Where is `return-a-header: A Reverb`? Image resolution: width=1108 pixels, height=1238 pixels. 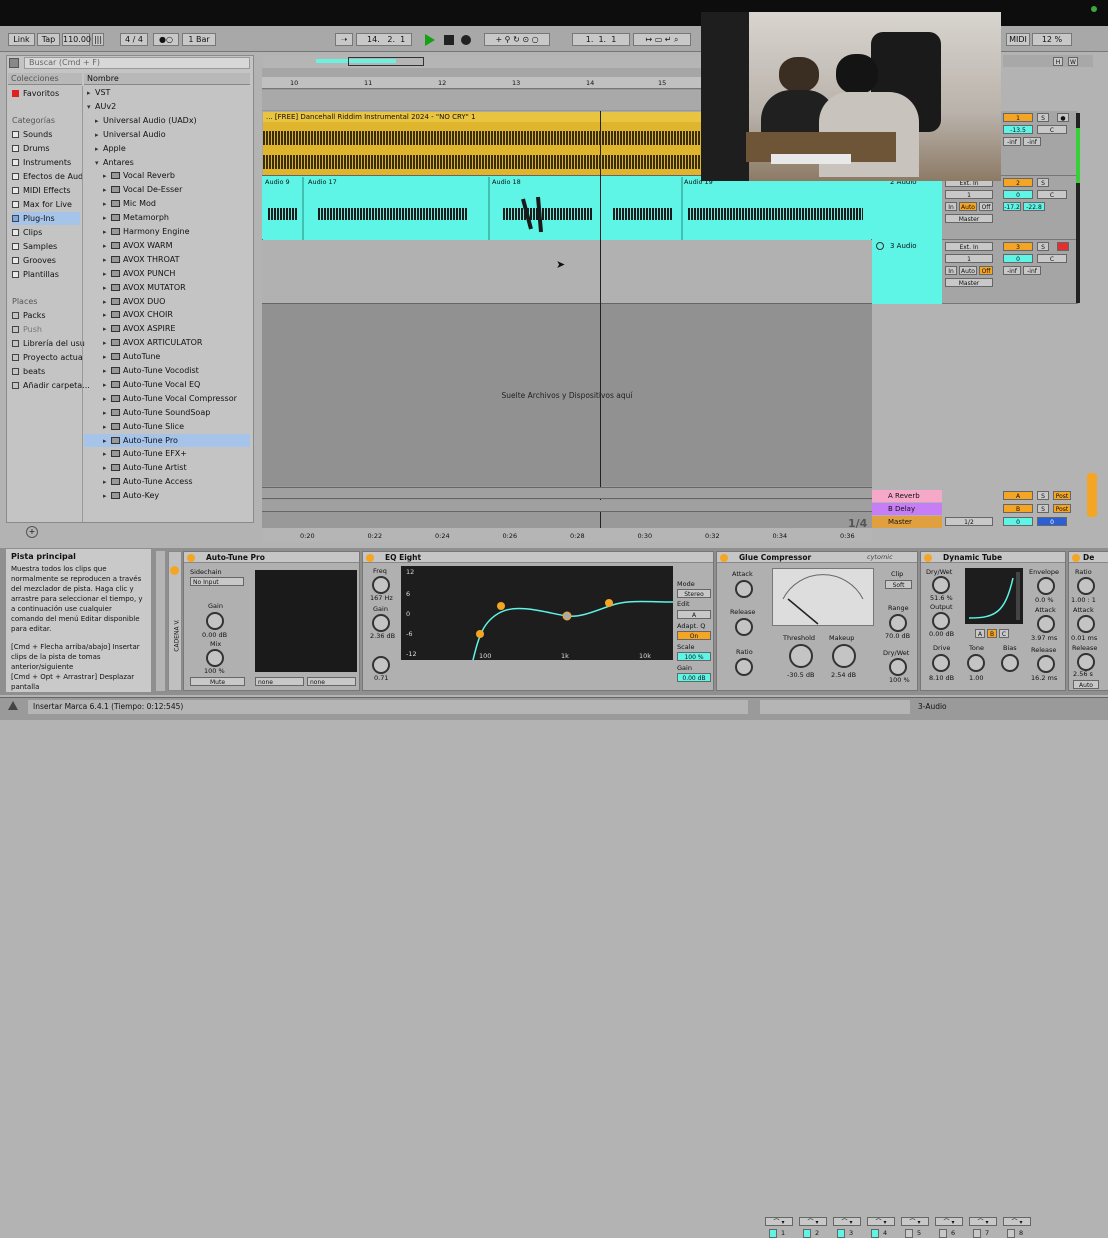
return-a-header: A Reverb is located at coordinates (907, 496).